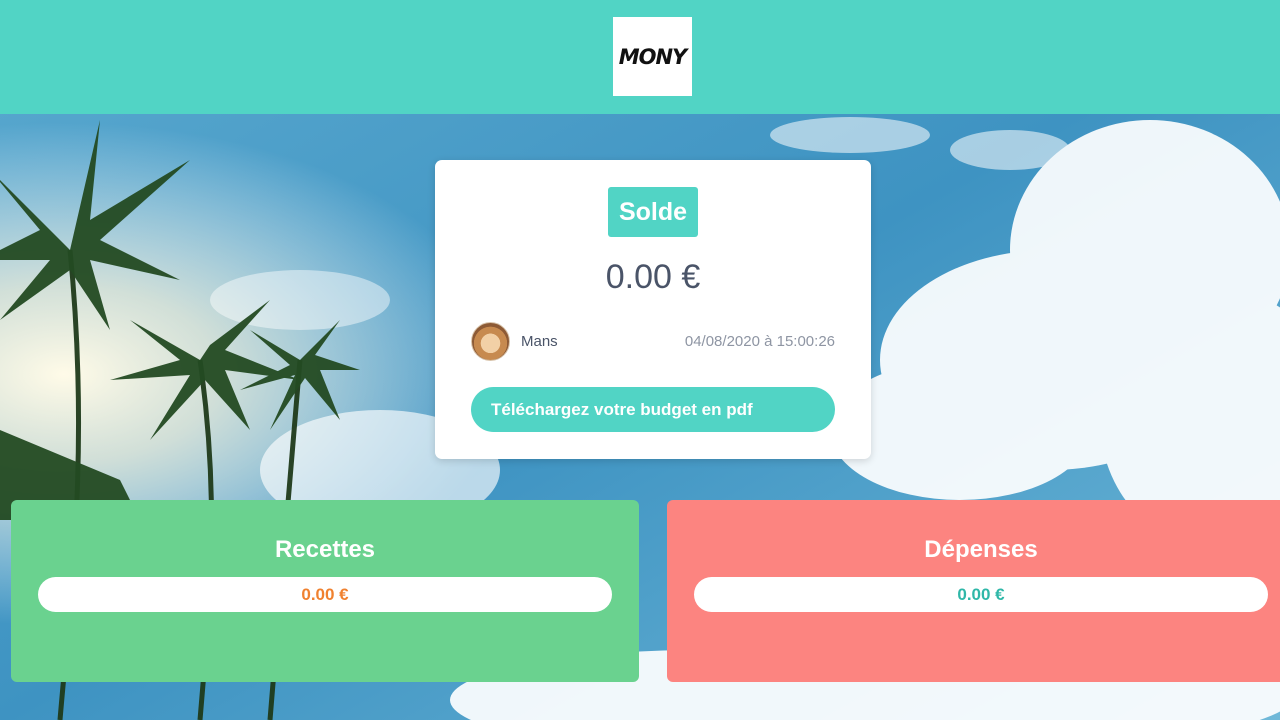  What do you see at coordinates (653, 277) in the screenshot?
I see `balance-amount: 0.00 €` at bounding box center [653, 277].